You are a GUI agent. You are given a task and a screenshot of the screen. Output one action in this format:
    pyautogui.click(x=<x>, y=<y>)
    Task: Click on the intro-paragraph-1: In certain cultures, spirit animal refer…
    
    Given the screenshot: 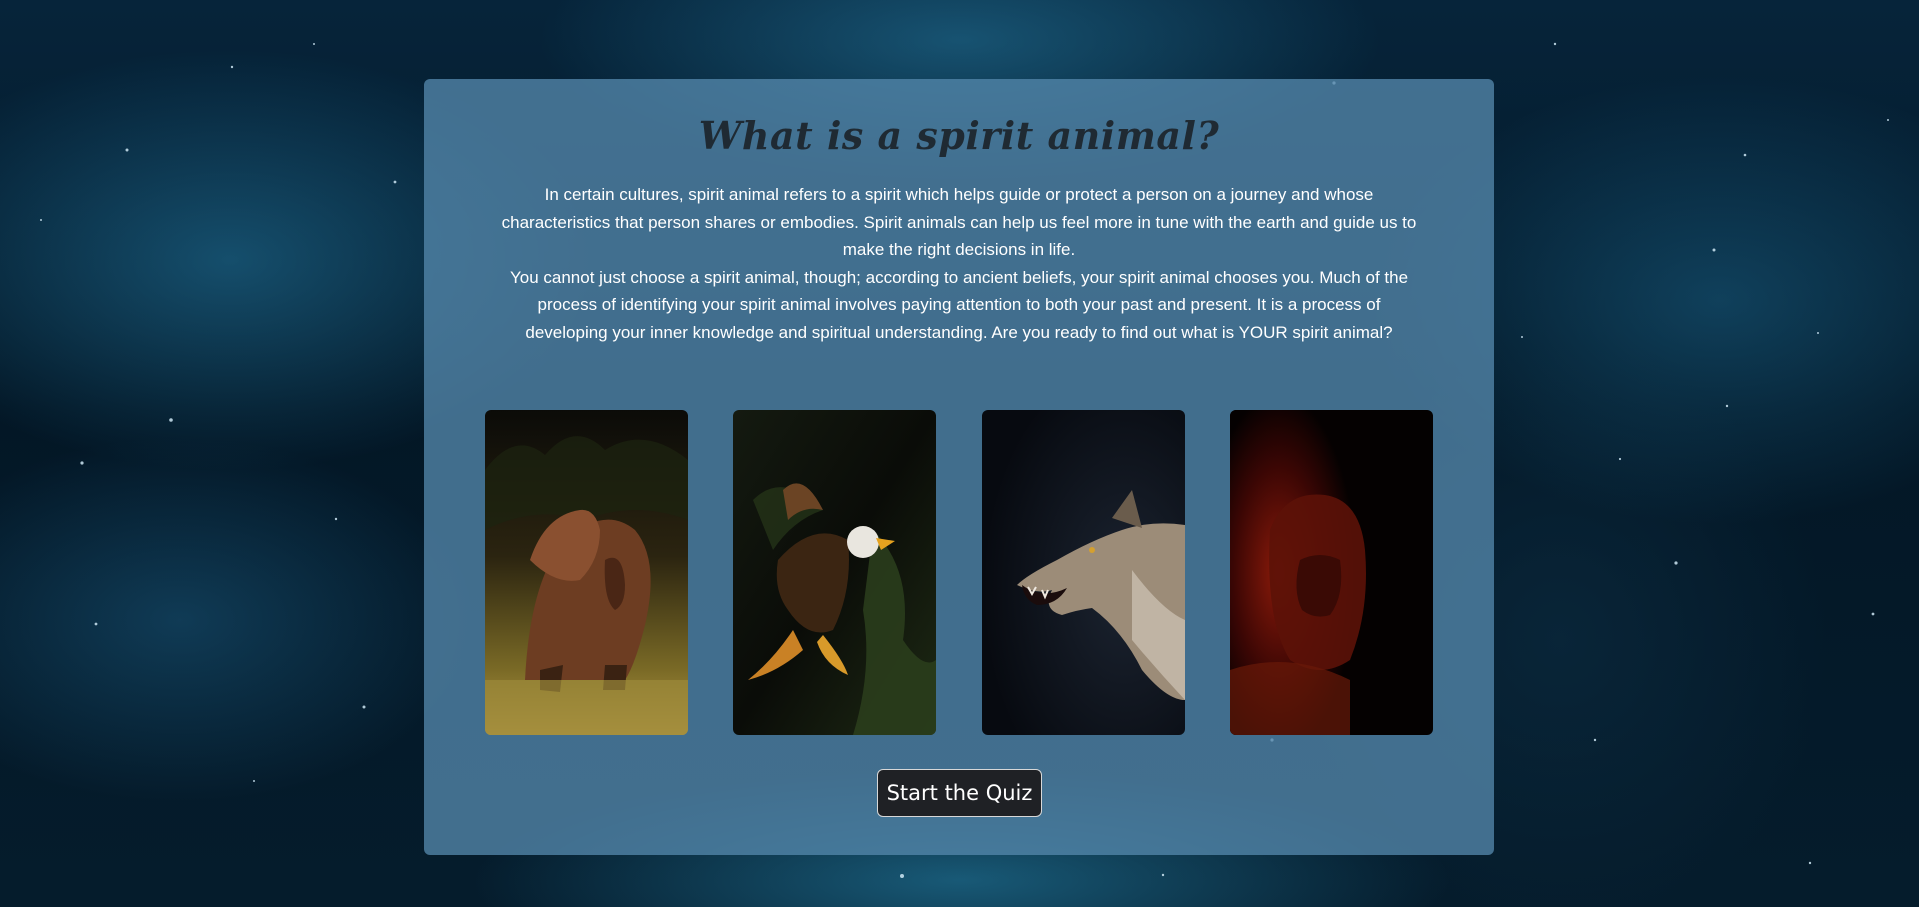 What is the action you would take?
    pyautogui.click(x=959, y=222)
    